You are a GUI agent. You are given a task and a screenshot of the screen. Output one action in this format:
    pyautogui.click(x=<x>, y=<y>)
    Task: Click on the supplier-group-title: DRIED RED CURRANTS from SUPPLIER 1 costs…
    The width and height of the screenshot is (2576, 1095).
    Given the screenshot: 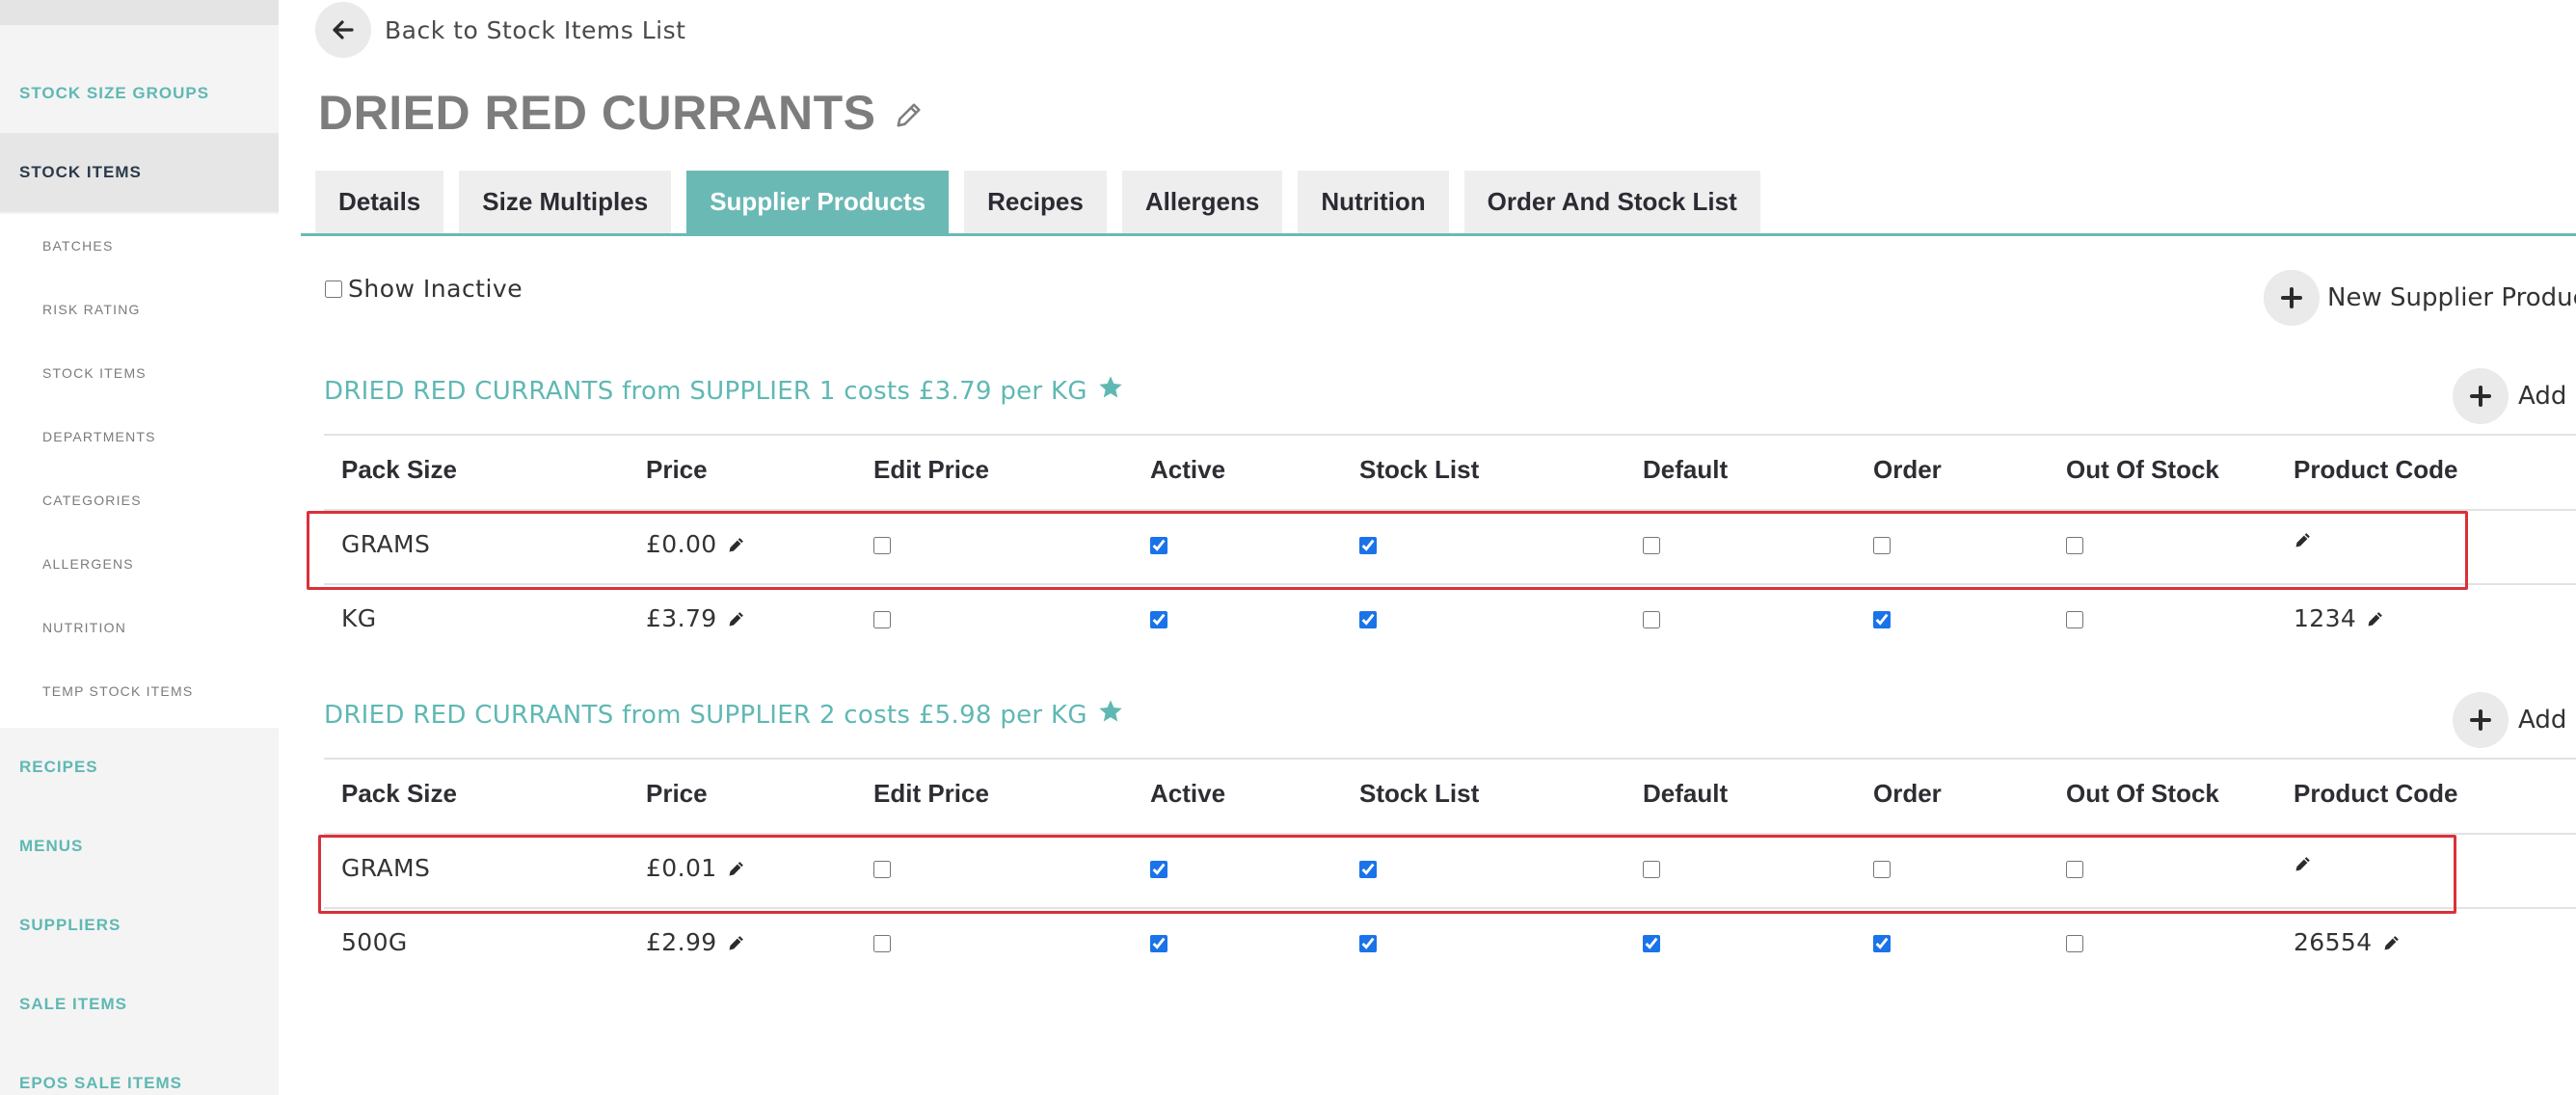 What is the action you would take?
    pyautogui.click(x=724, y=391)
    